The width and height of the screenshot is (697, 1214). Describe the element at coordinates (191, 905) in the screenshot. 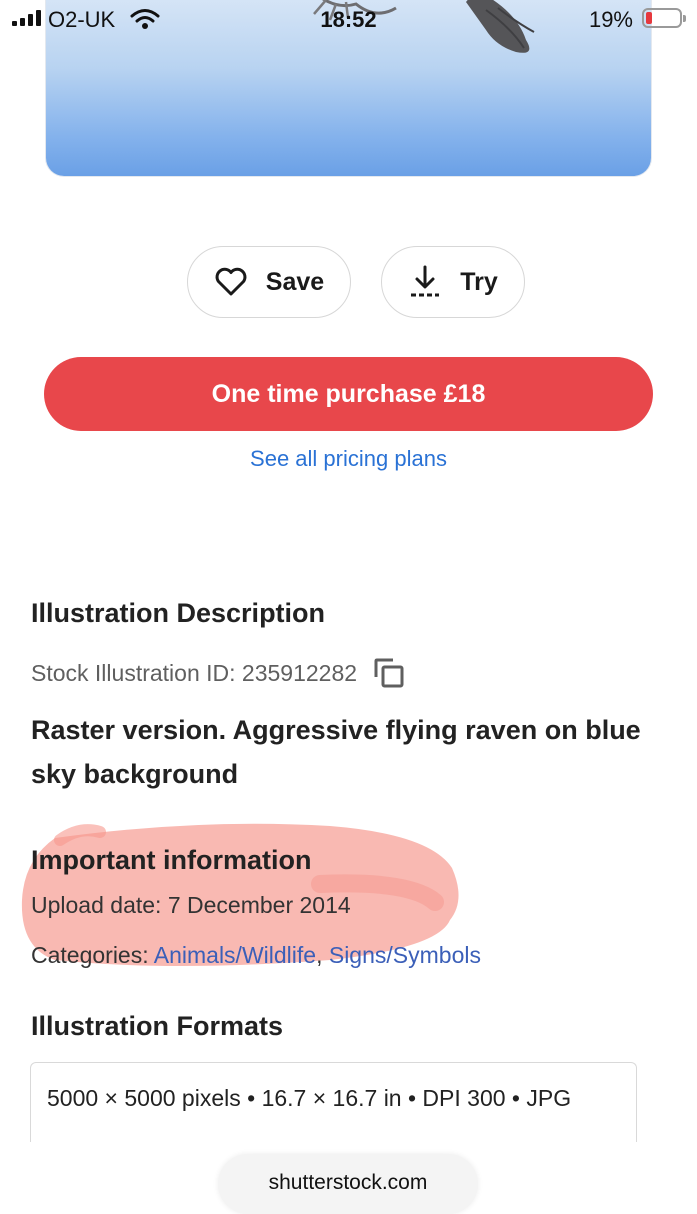

I see `upload-date: Upload date: 7 December 2014` at that location.